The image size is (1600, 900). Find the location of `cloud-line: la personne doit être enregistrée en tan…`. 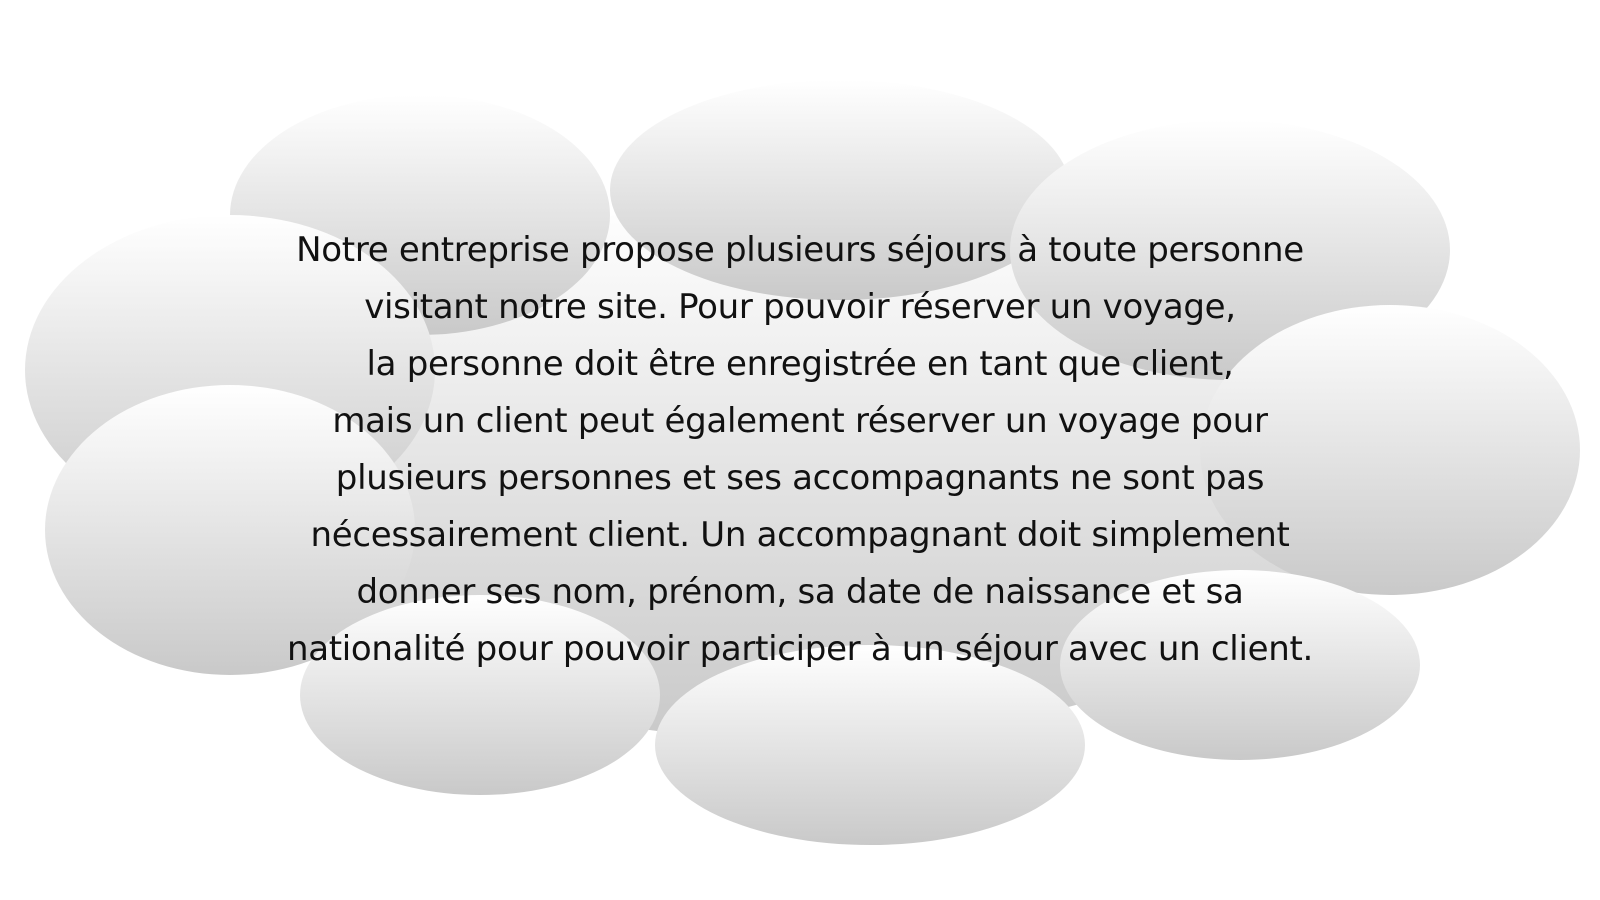

cloud-line: la personne doit être enregistrée en tan… is located at coordinates (800, 364).